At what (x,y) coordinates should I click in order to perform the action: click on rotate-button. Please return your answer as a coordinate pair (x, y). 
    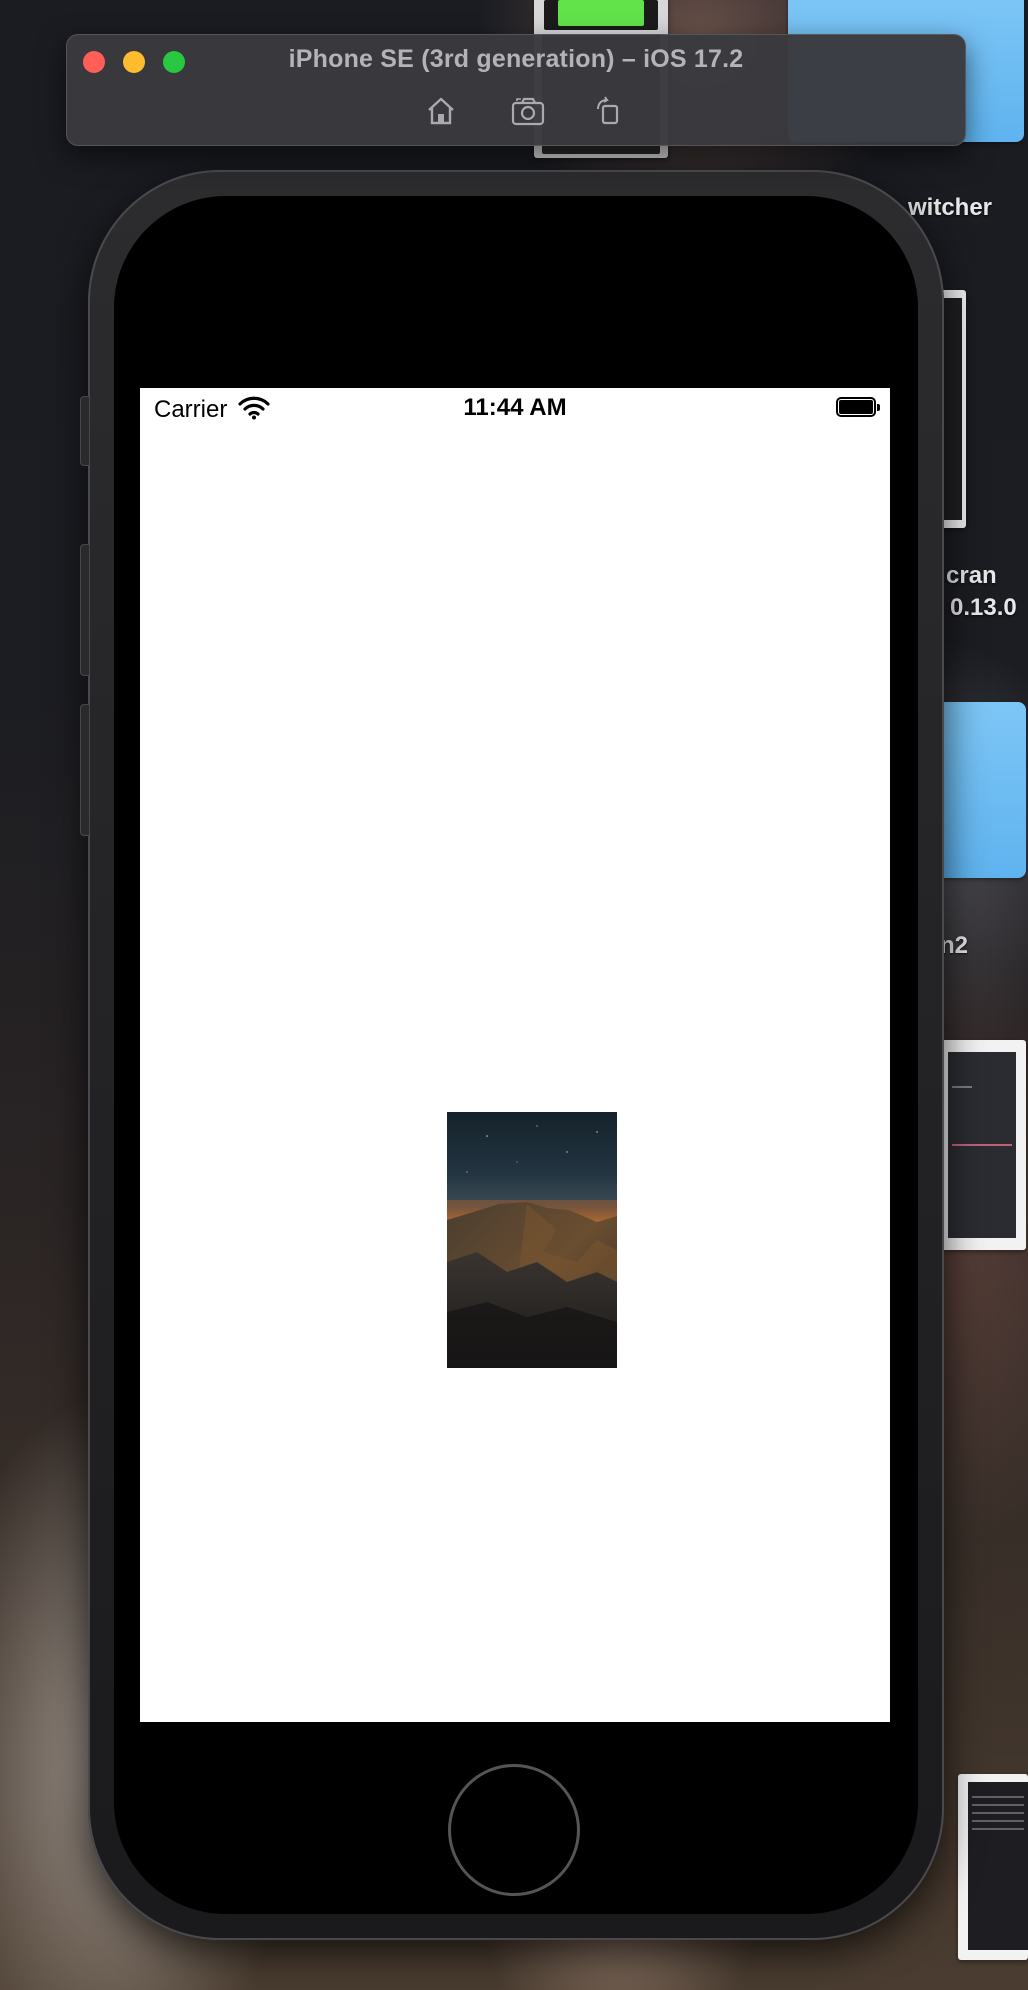
    Looking at the image, I should click on (609, 111).